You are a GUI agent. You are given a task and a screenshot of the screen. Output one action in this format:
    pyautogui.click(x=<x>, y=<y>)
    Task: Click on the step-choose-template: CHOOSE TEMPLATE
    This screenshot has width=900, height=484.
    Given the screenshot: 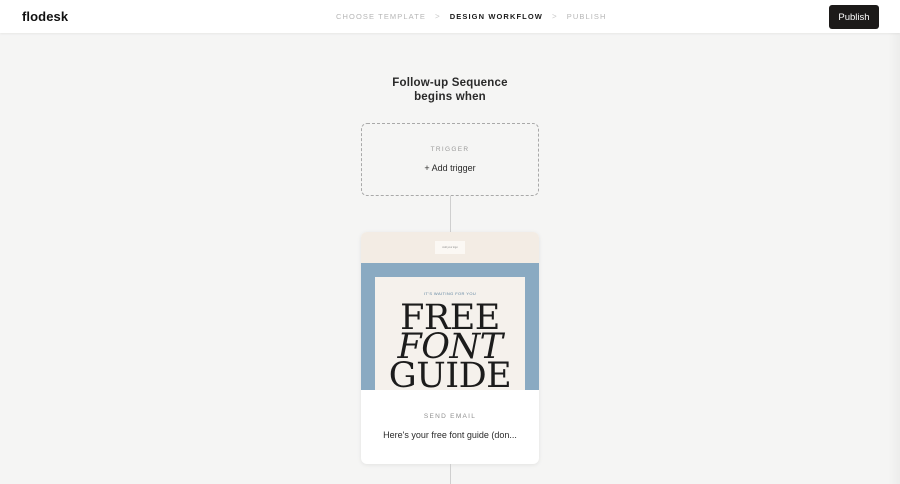 What is the action you would take?
    pyautogui.click(x=381, y=16)
    